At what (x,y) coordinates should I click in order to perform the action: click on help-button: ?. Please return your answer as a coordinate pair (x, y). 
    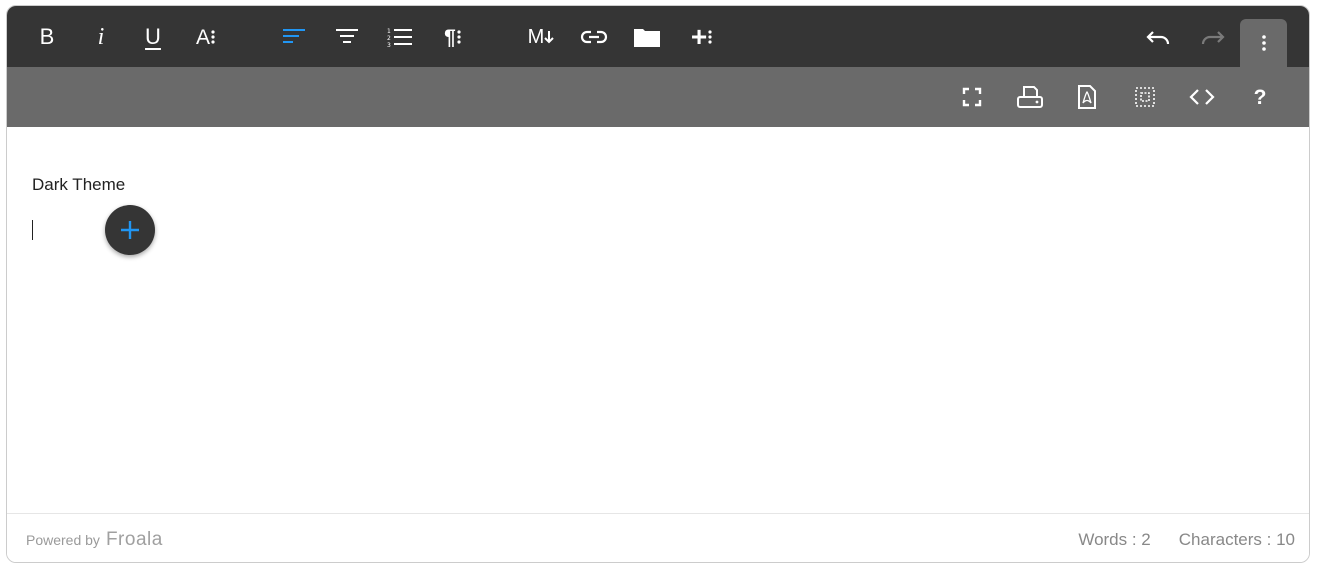
    Looking at the image, I should click on (1260, 97).